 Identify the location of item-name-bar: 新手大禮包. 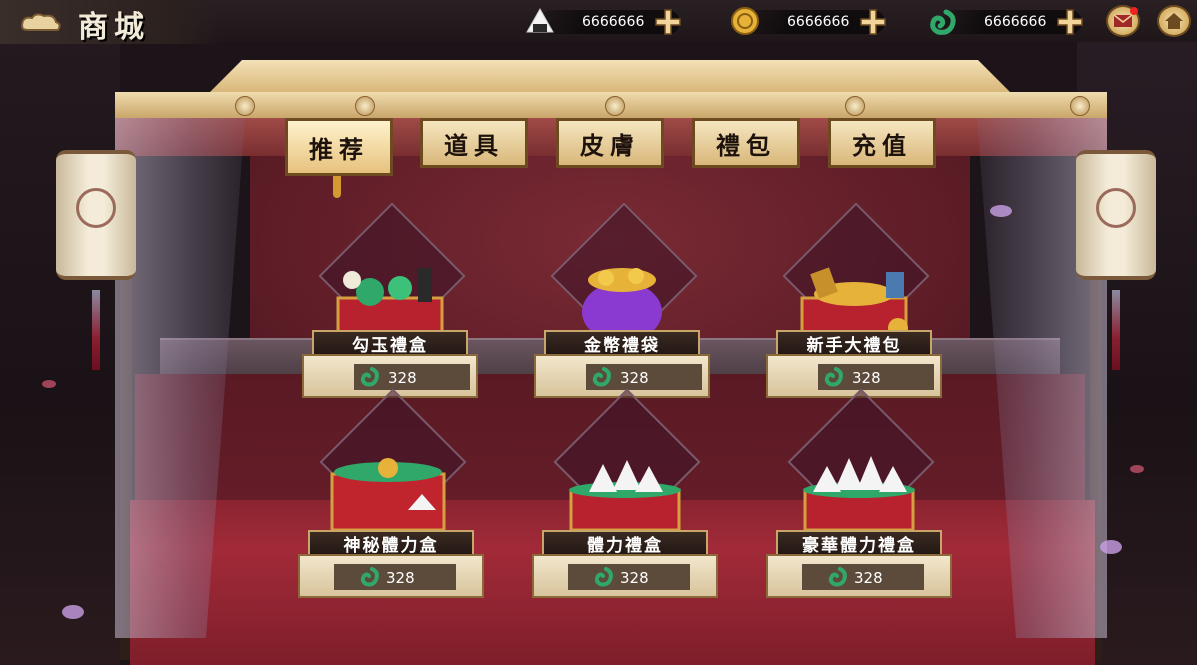
(854, 343).